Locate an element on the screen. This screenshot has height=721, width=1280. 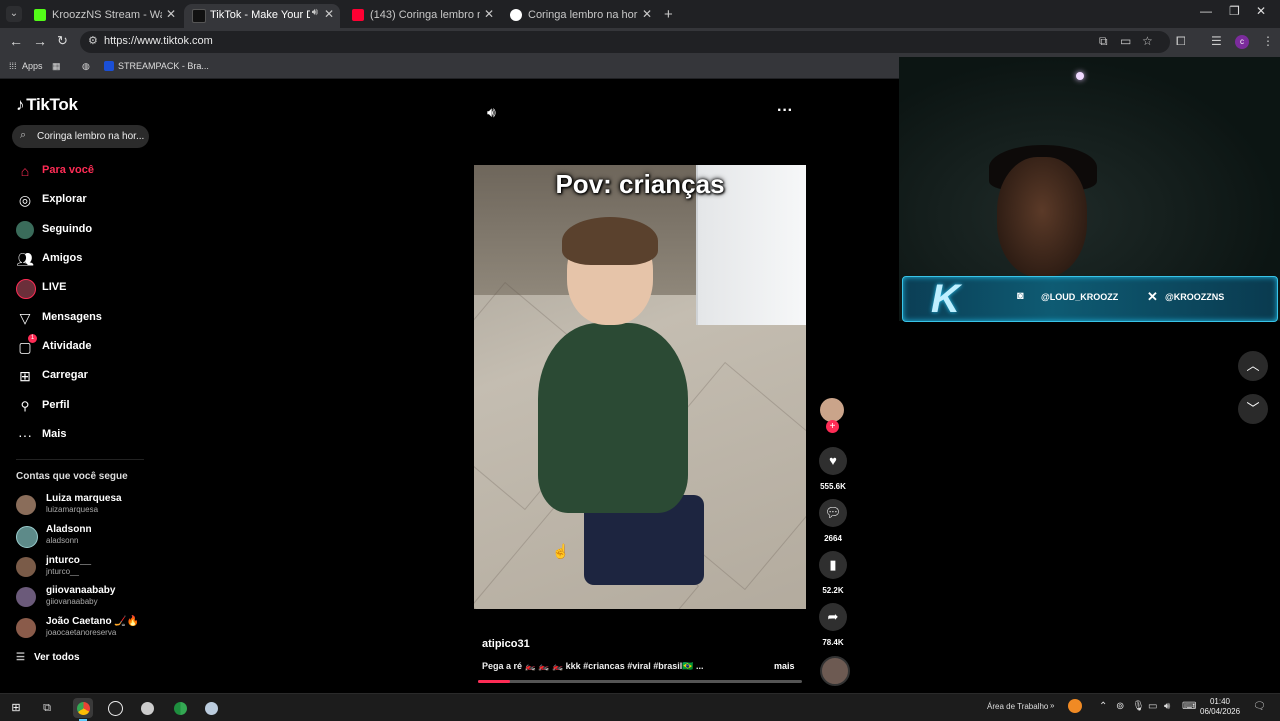
music-disc-avatar is located at coordinates (835, 671).